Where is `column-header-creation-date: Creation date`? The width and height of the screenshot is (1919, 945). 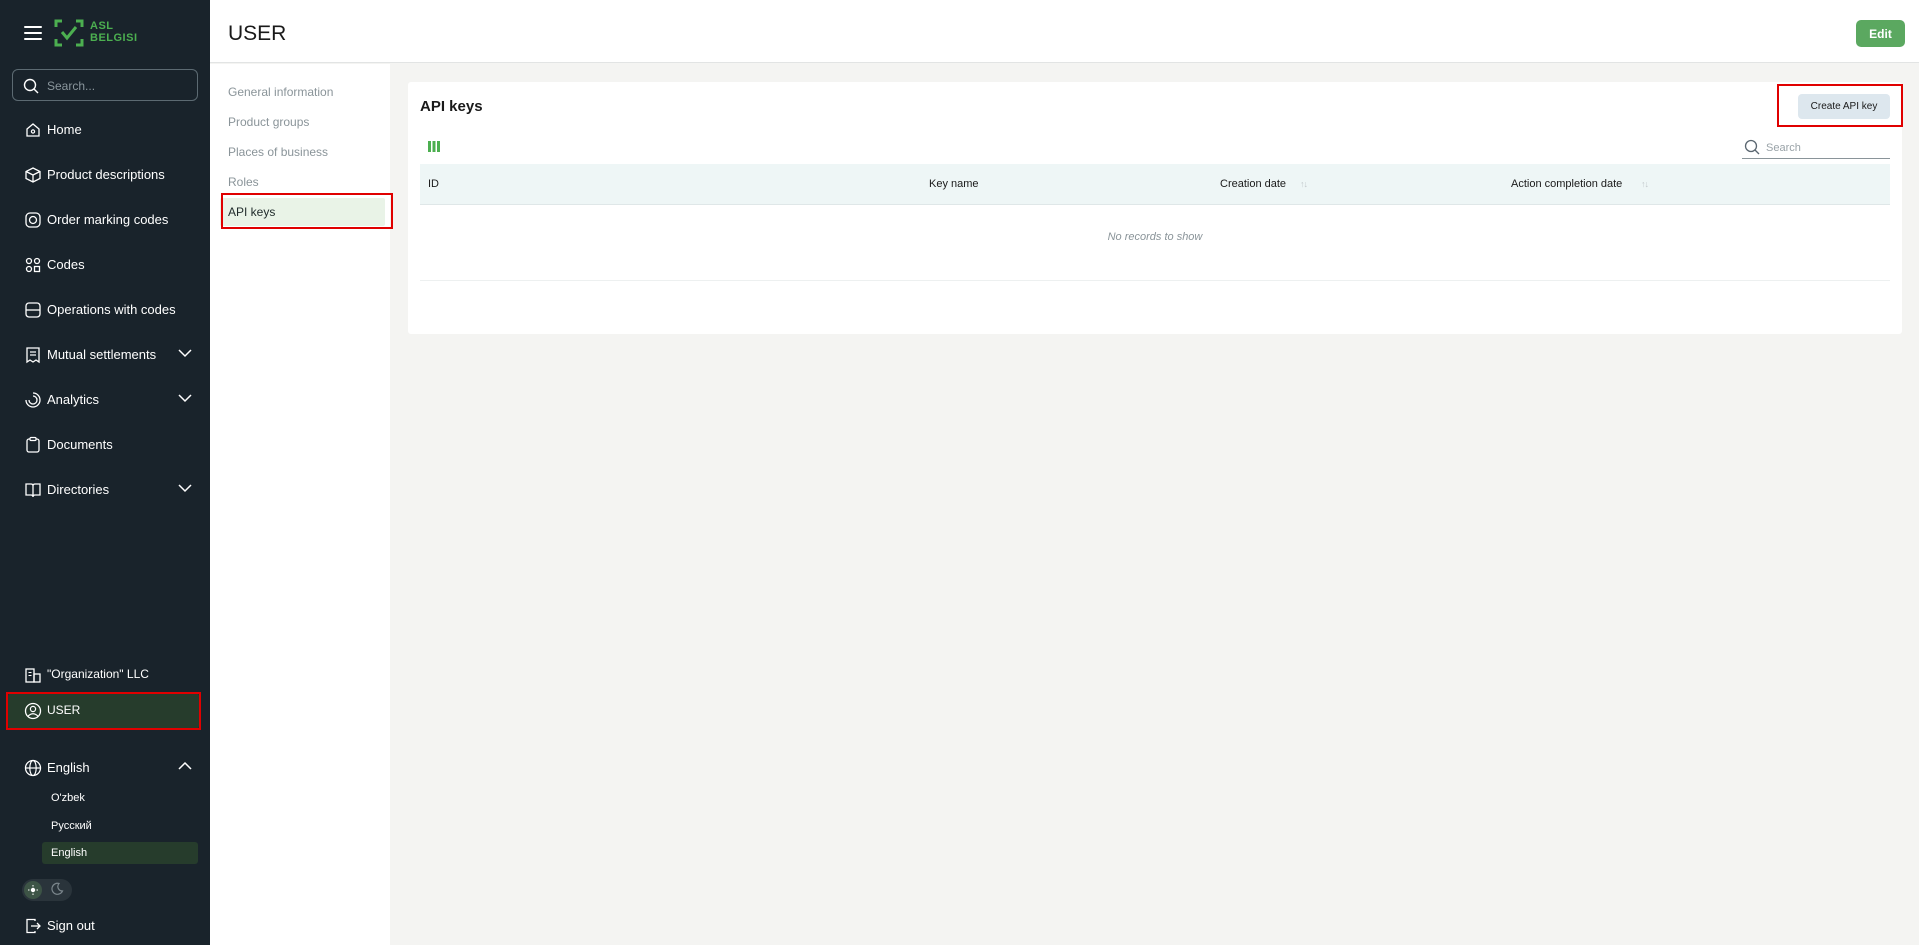 column-header-creation-date: Creation date is located at coordinates (1253, 184).